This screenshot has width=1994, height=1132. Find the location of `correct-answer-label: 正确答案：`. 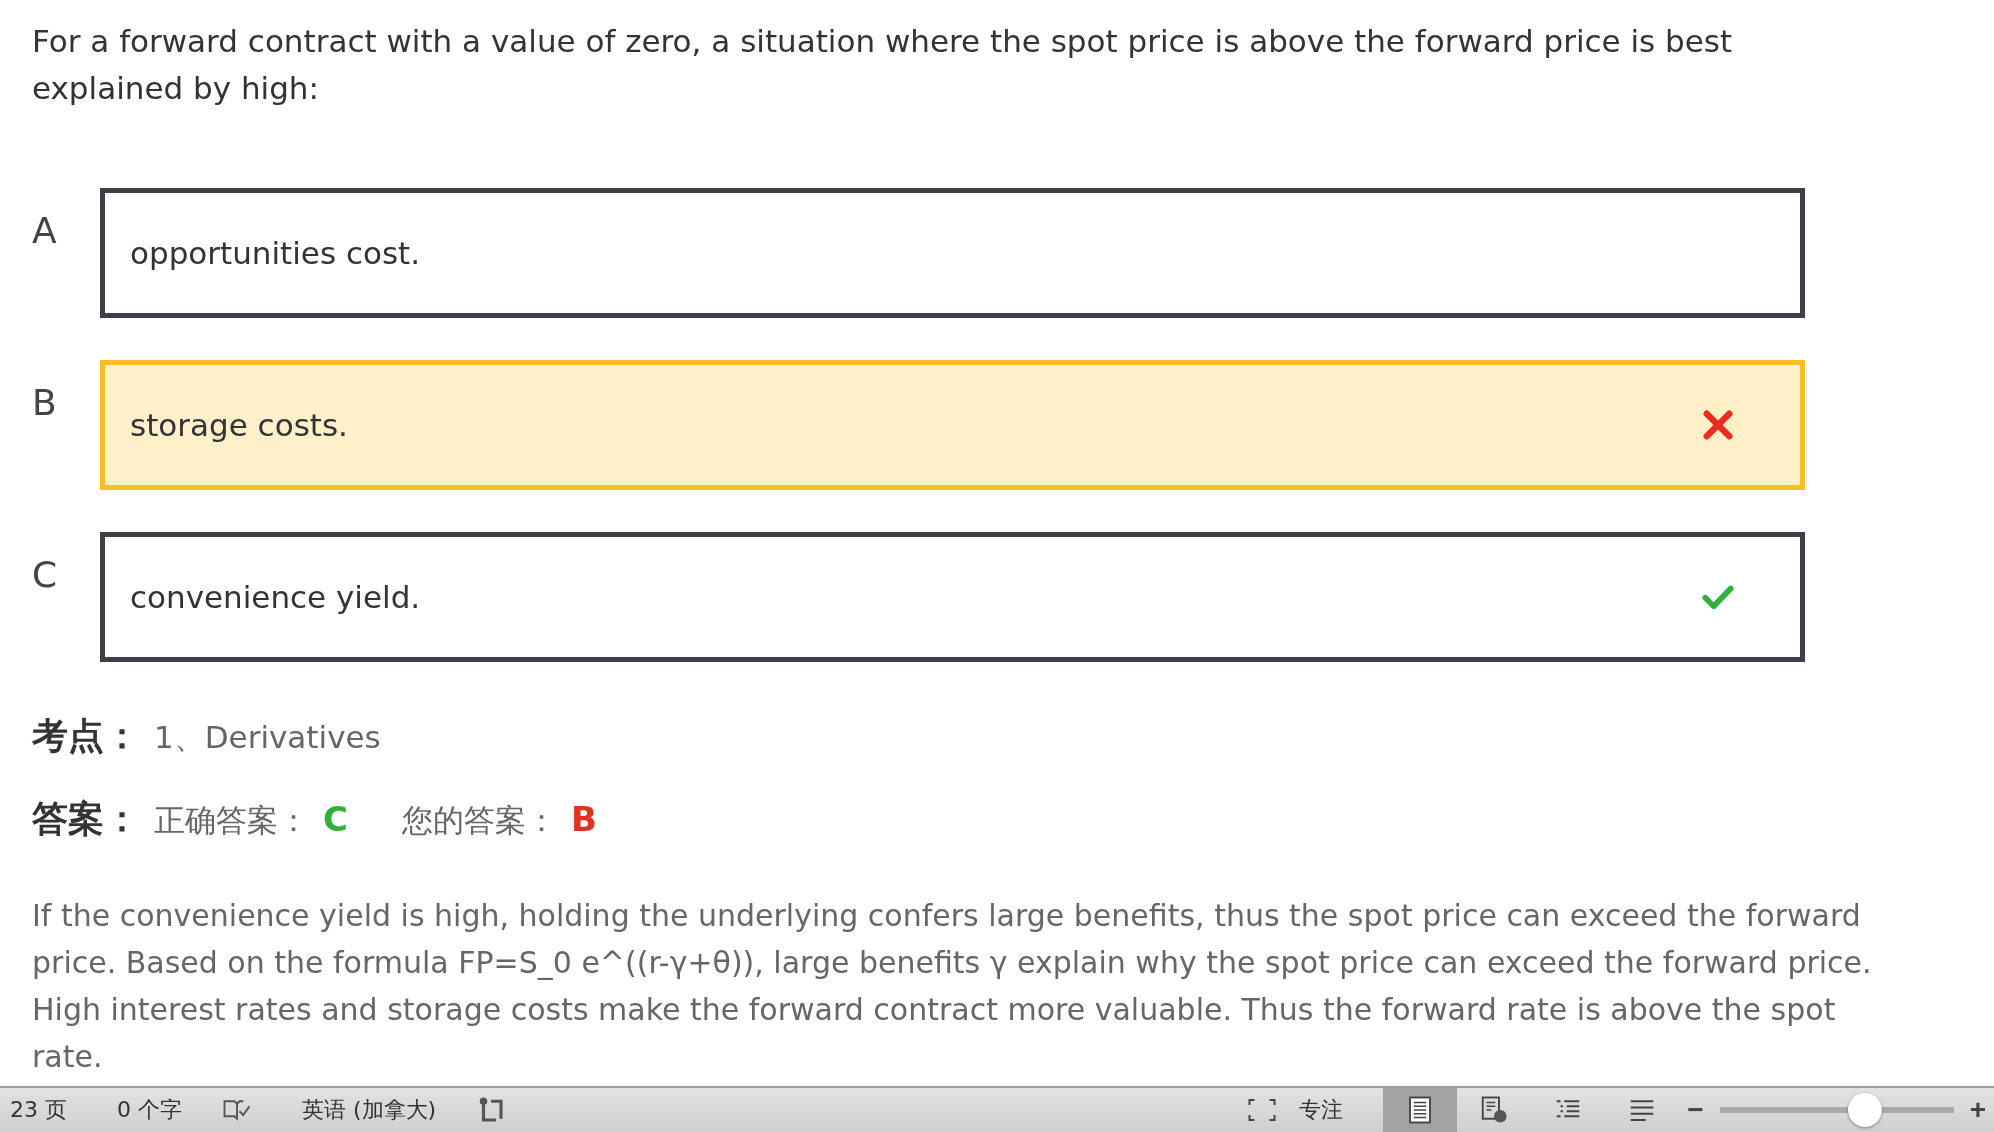

correct-answer-label: 正确答案： is located at coordinates (231, 820).